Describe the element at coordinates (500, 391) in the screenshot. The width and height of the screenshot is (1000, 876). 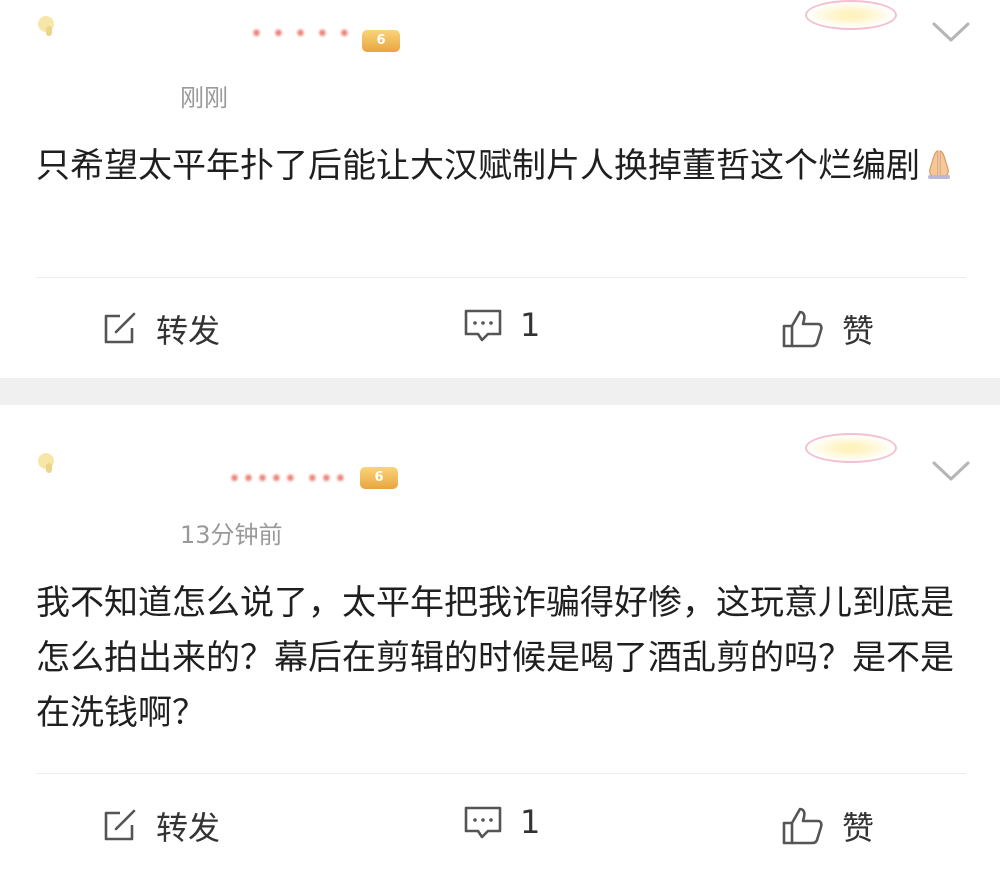
I see `separator` at that location.